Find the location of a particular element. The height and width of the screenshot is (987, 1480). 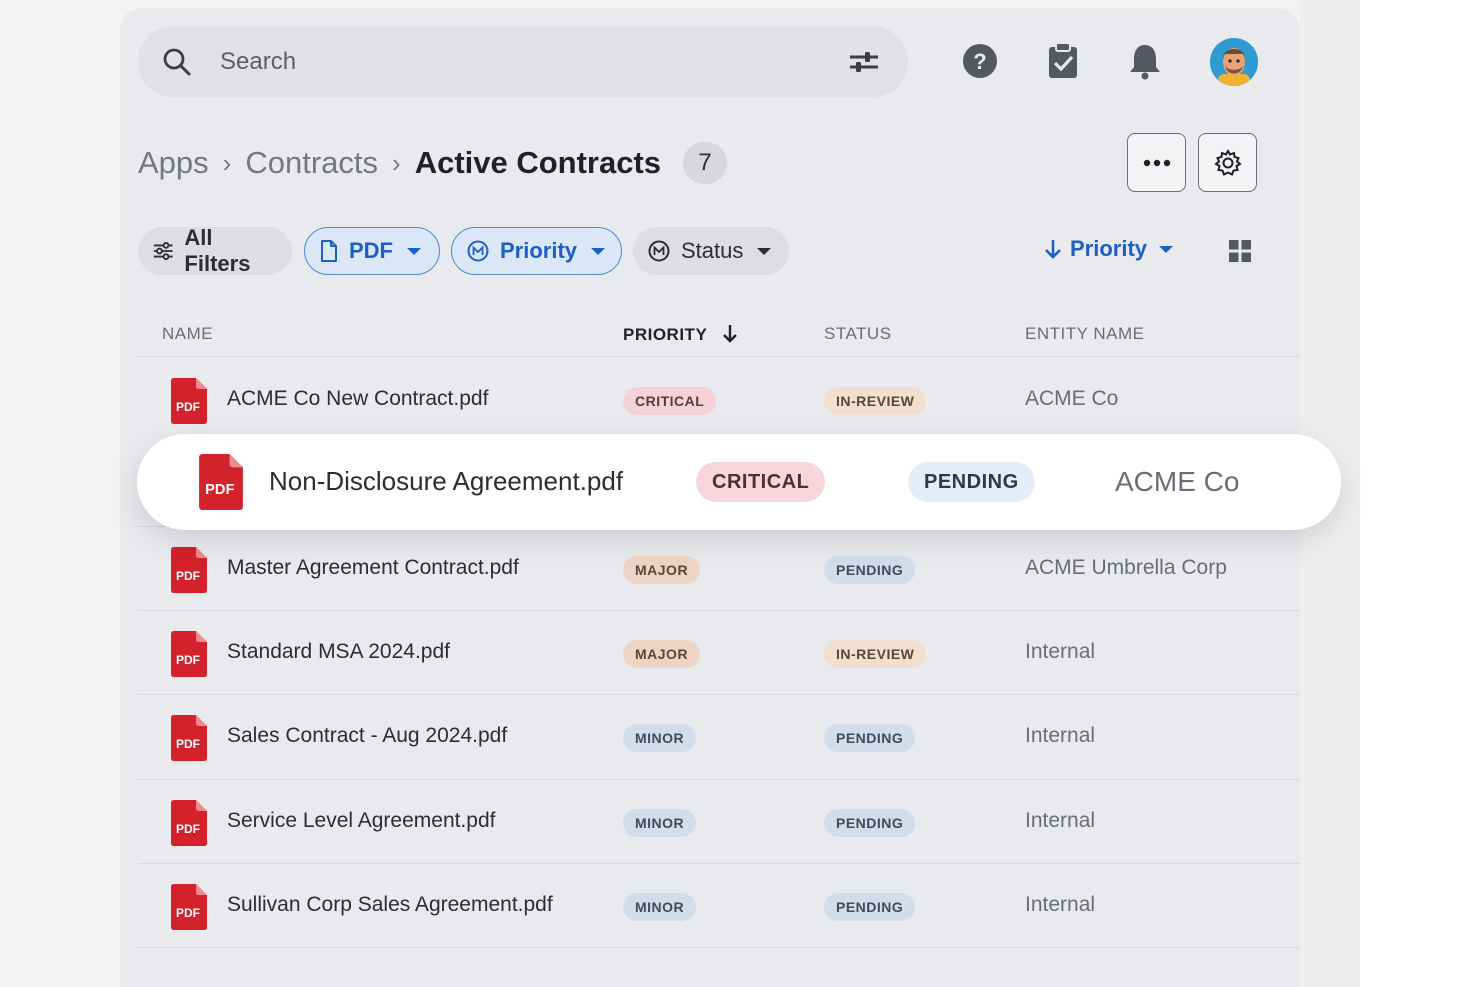

priority-filter-label: Priority is located at coordinates (539, 250).